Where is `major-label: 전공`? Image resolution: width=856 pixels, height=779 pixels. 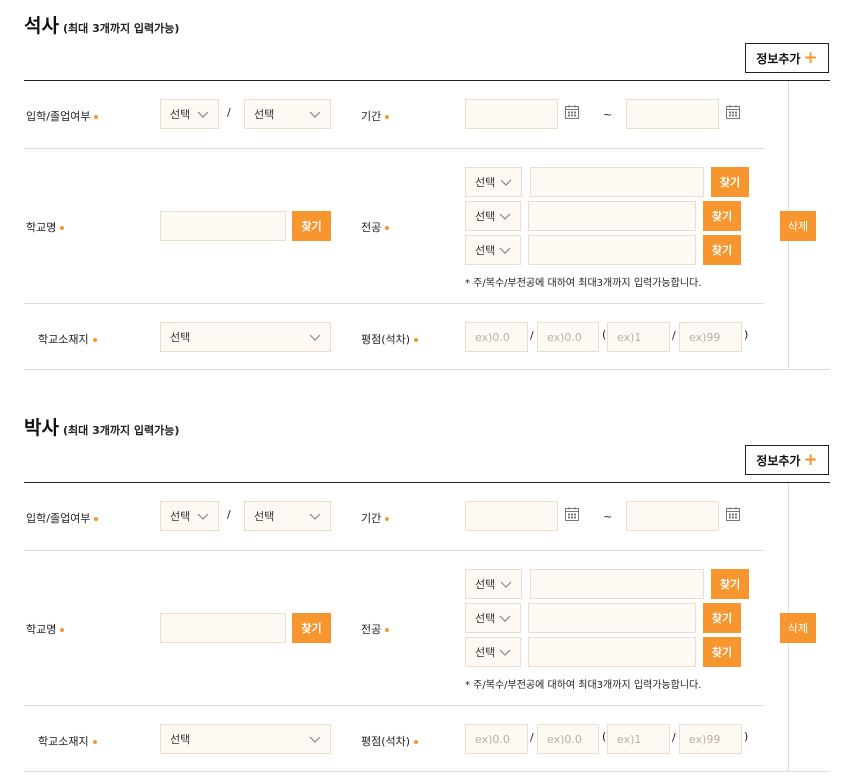 major-label: 전공 is located at coordinates (375, 629).